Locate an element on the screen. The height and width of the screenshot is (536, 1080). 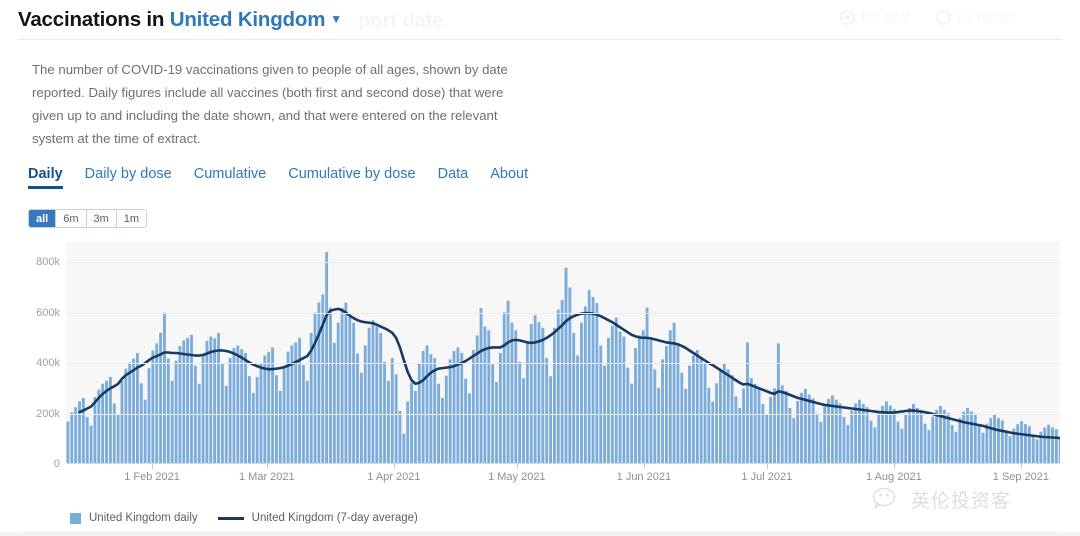
range-button-1m: 1m is located at coordinates (131, 218).